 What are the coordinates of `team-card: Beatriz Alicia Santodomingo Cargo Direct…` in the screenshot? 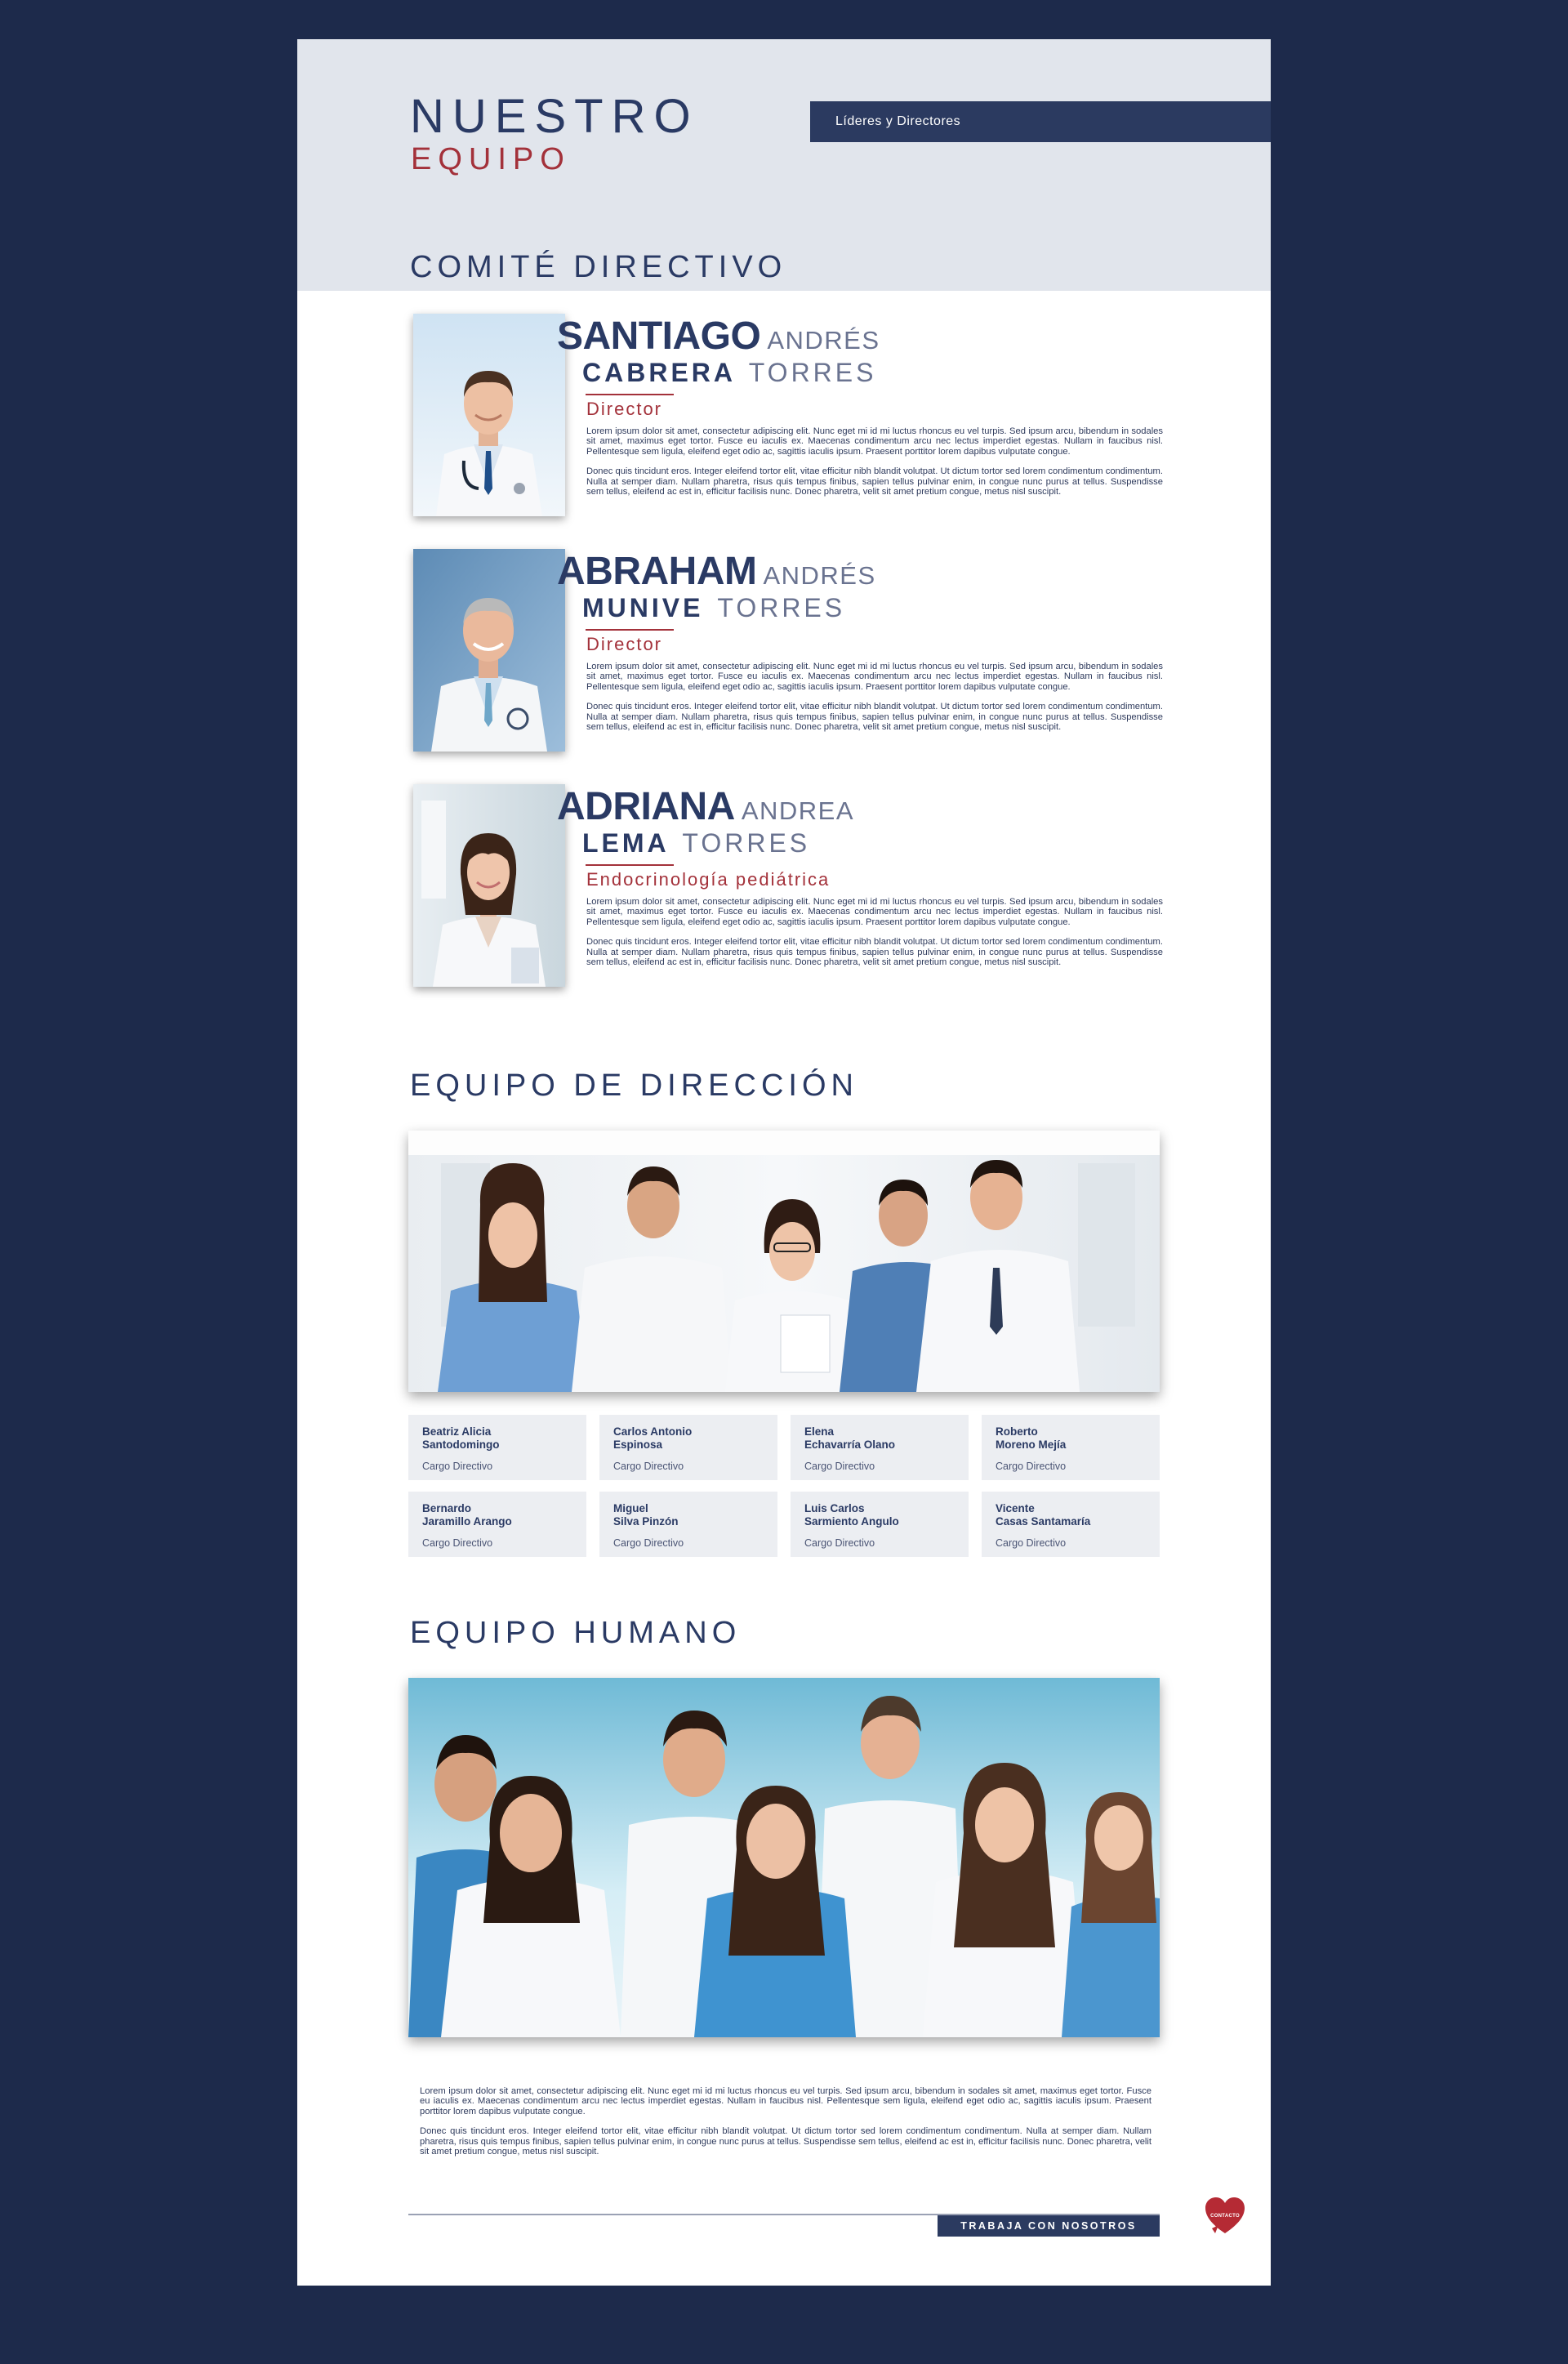 It's located at (497, 1447).